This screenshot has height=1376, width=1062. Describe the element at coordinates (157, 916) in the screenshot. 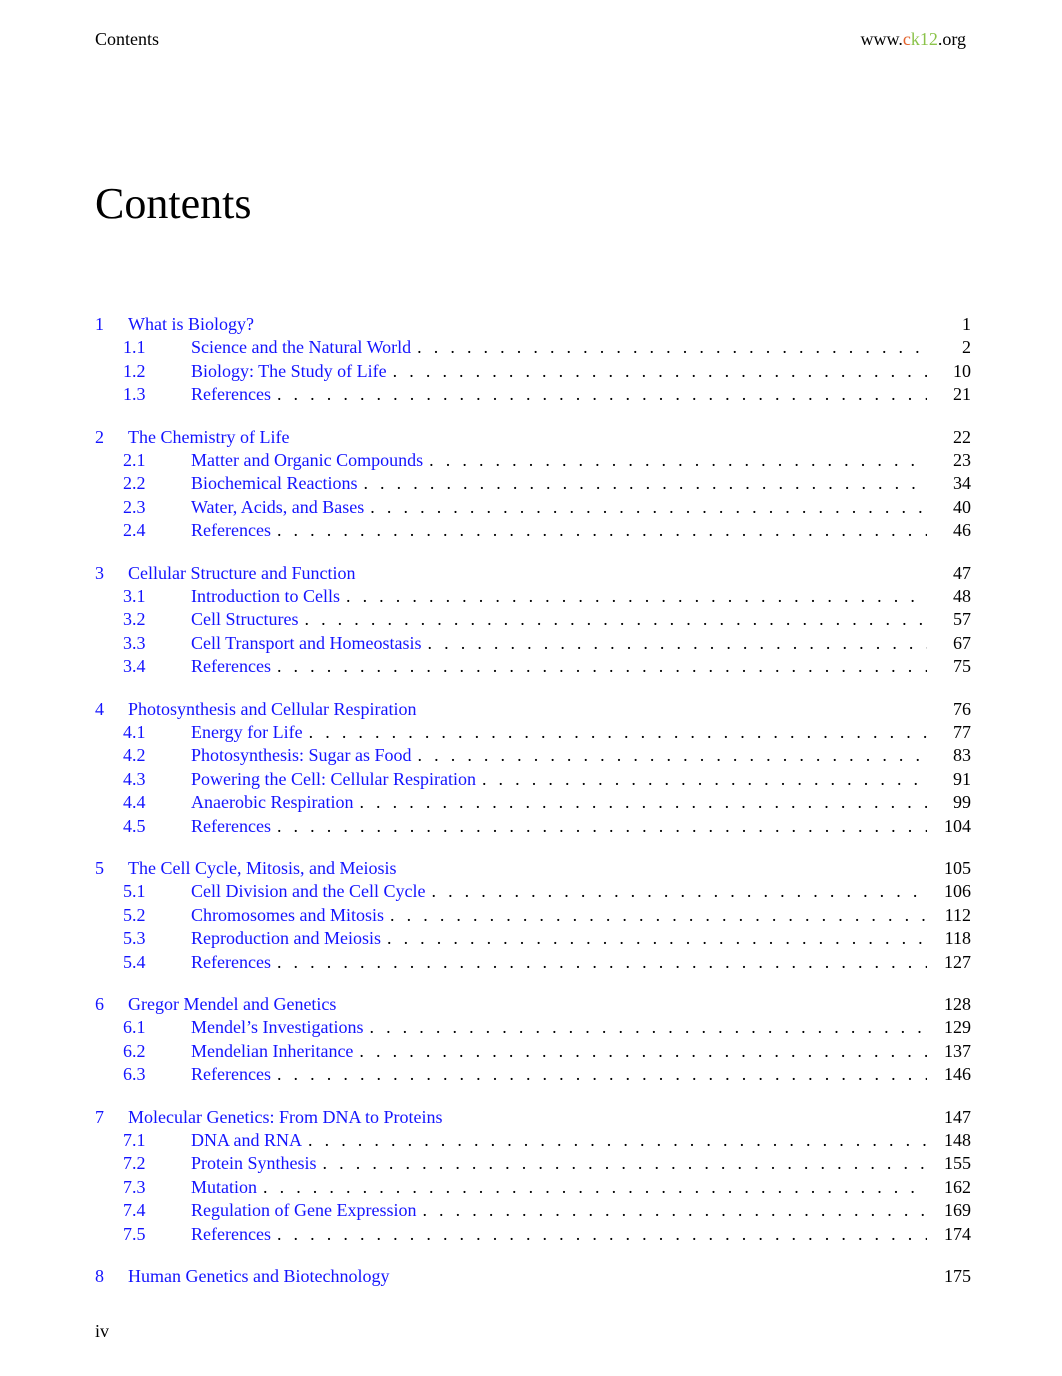

I see `section-number: 5.2` at that location.